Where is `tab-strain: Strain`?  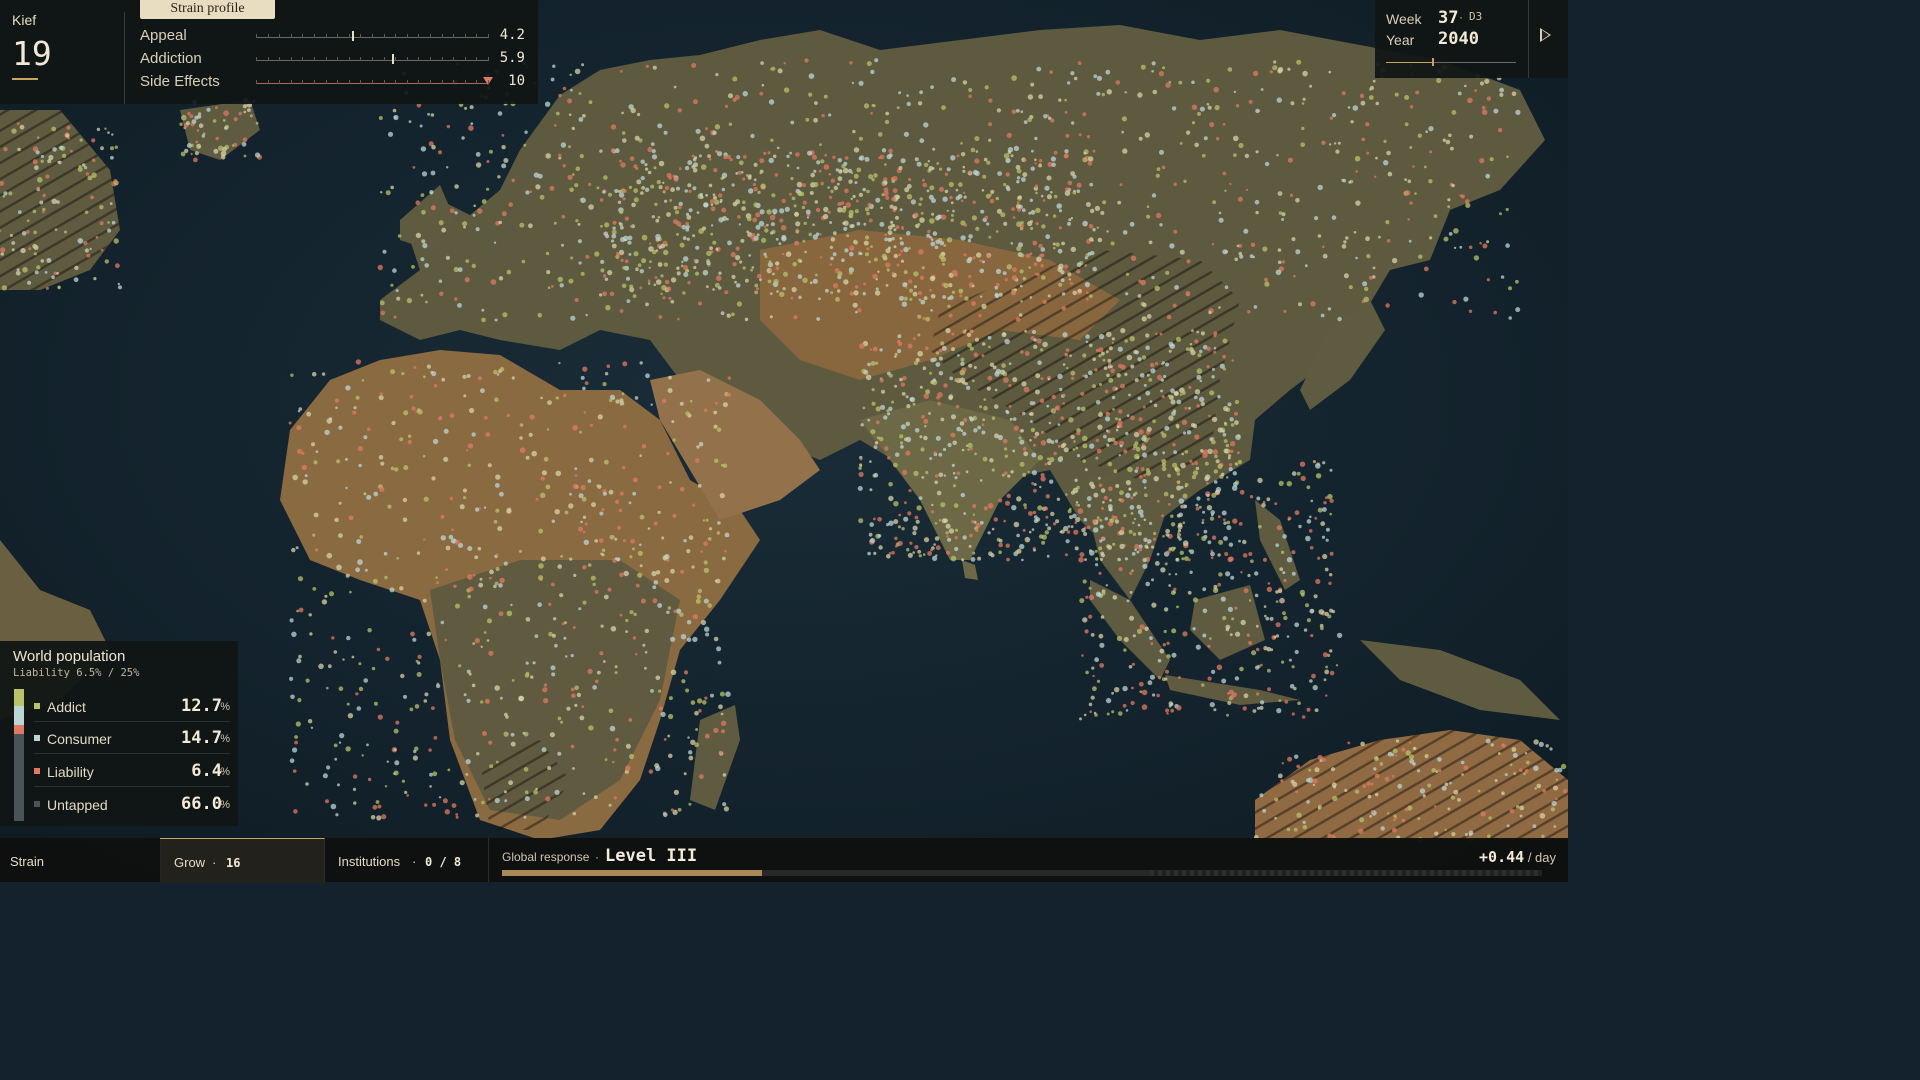 tab-strain: Strain is located at coordinates (80, 860).